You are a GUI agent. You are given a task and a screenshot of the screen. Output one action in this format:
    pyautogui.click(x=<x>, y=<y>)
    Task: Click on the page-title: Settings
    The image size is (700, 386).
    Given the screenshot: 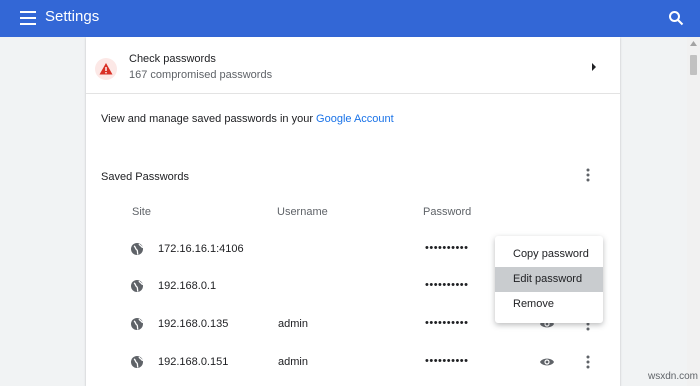 What is the action you would take?
    pyautogui.click(x=72, y=16)
    